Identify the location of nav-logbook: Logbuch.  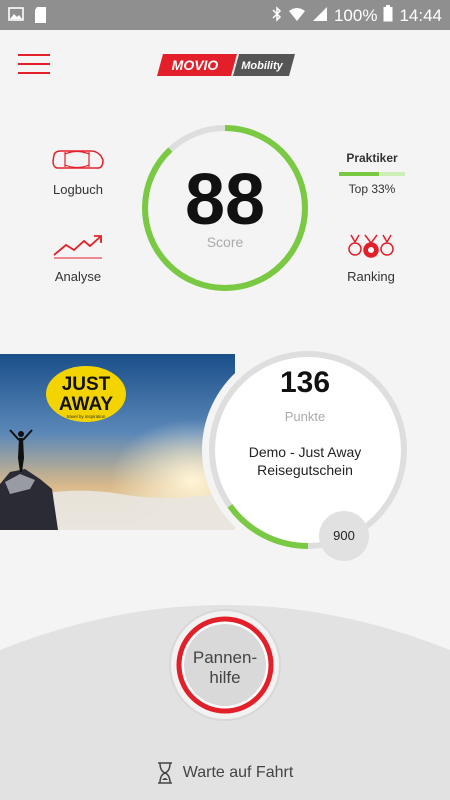
(78, 172).